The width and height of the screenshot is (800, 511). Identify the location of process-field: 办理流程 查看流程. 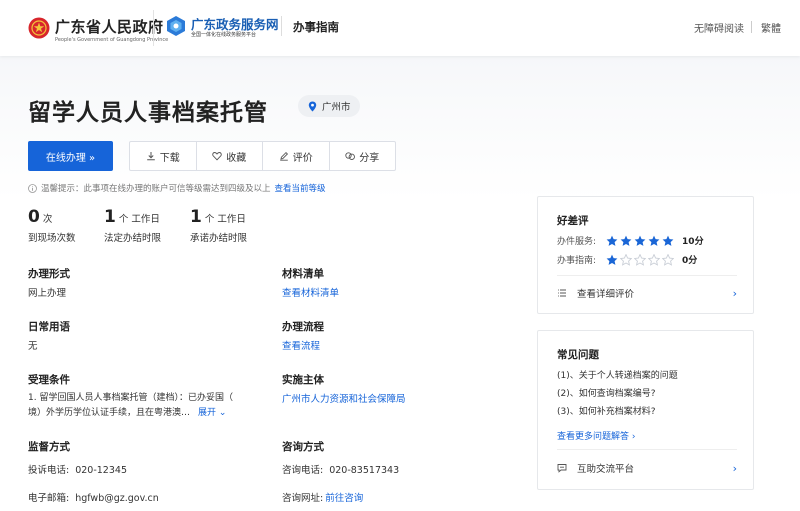
(303, 335).